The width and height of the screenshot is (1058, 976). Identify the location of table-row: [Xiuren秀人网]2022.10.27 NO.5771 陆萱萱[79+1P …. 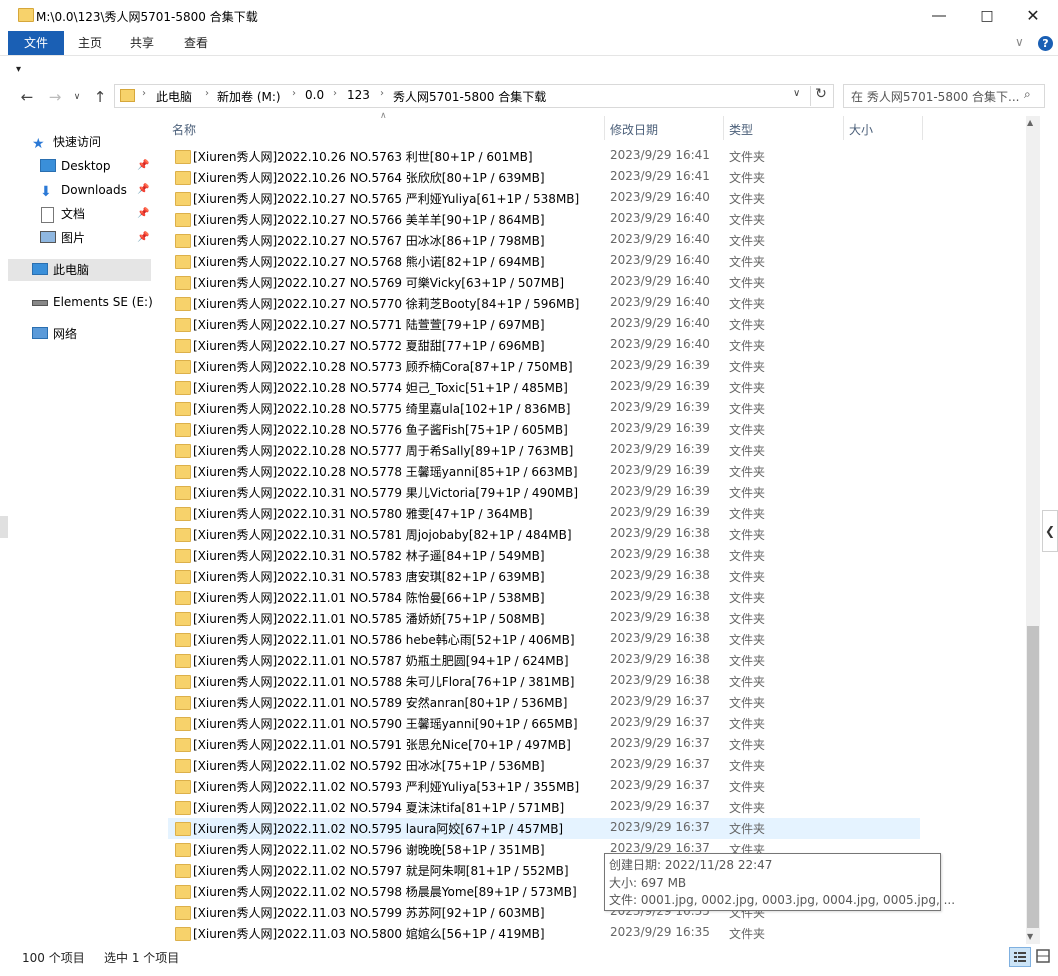
(544, 324).